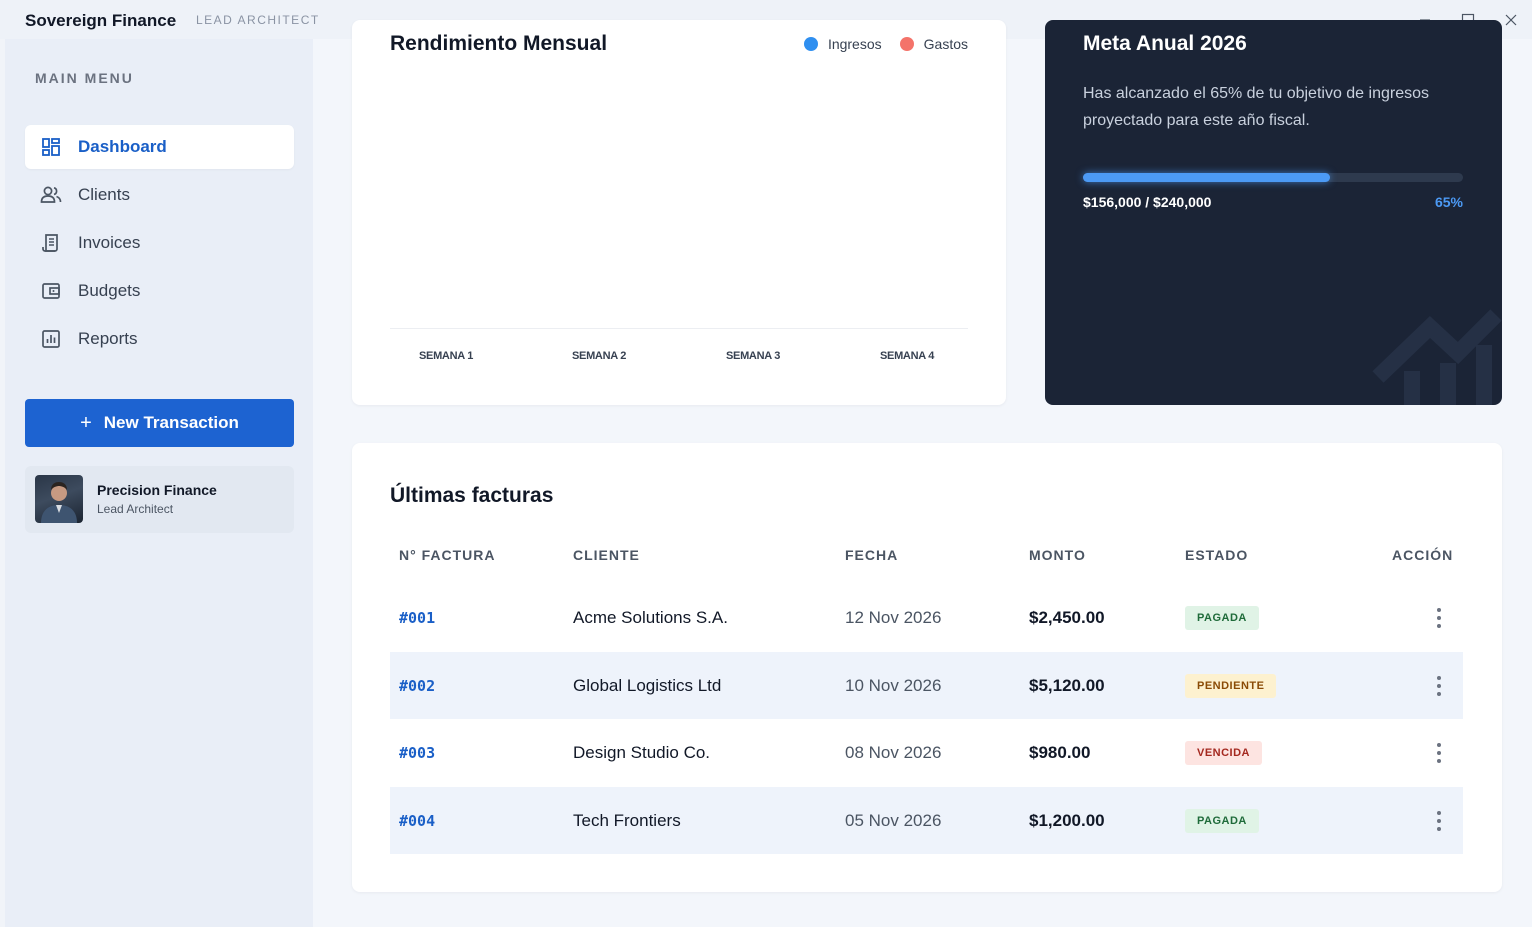  What do you see at coordinates (101, 20) in the screenshot?
I see `app-title: Sovereign Finance` at bounding box center [101, 20].